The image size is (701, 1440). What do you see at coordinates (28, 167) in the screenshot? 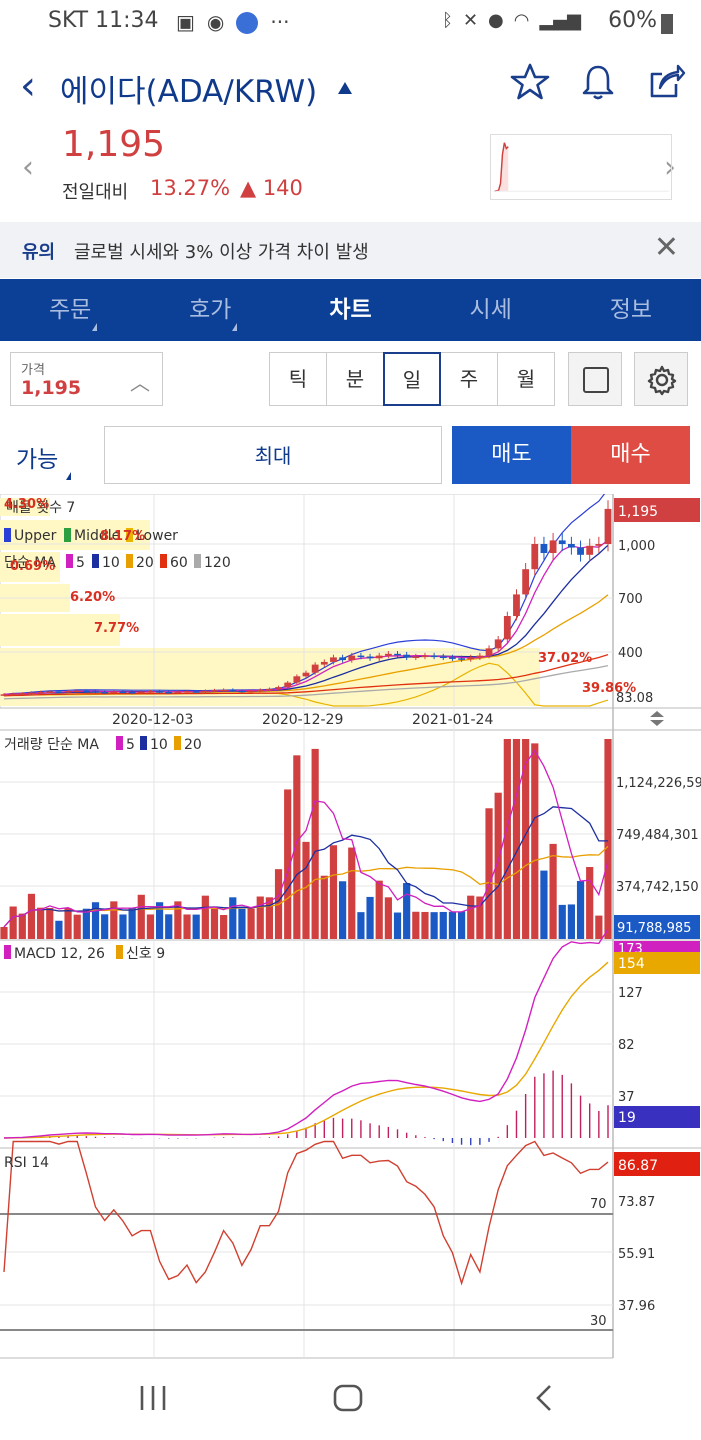
I see `prev-coin-icon: ‹` at bounding box center [28, 167].